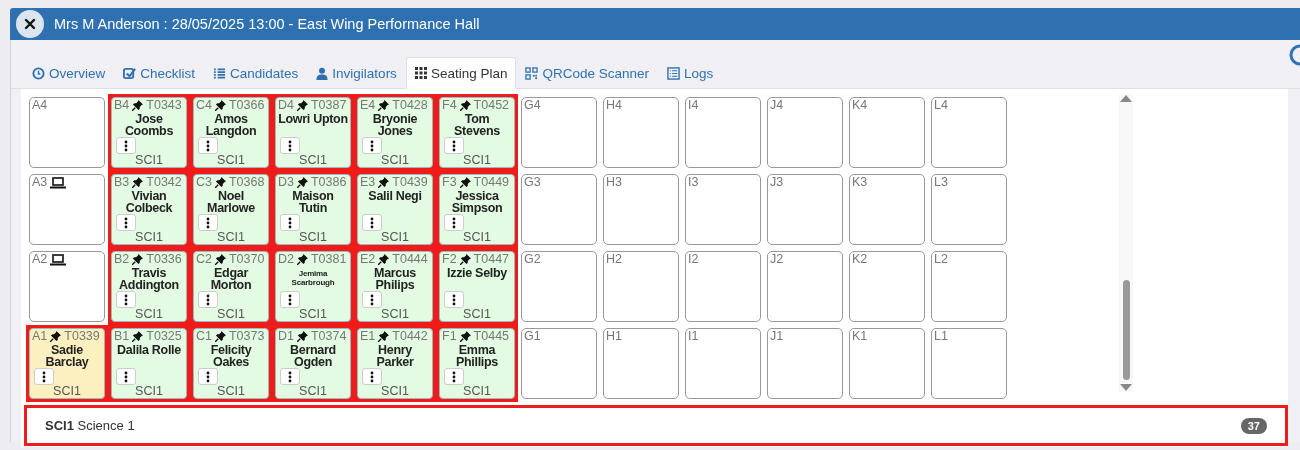 The width and height of the screenshot is (1300, 450). Describe the element at coordinates (723, 286) in the screenshot. I see `empty-seat: I2` at that location.